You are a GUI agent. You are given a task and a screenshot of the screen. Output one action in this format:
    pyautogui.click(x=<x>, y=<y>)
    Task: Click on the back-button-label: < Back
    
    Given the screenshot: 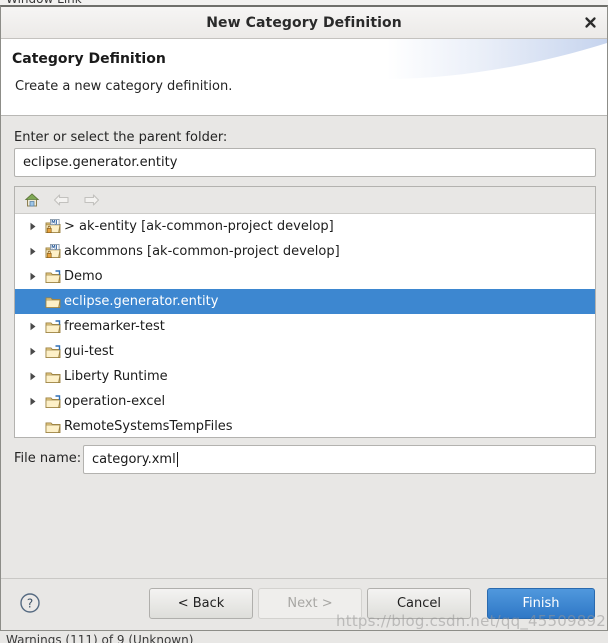 What is the action you would take?
    pyautogui.click(x=201, y=603)
    